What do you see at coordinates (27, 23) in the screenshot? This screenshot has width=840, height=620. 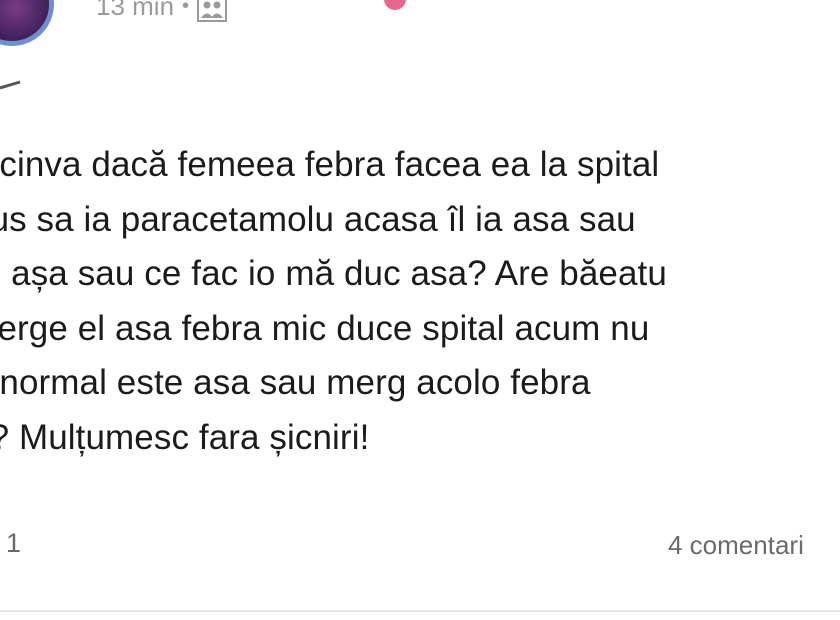 I see `author-avatar` at bounding box center [27, 23].